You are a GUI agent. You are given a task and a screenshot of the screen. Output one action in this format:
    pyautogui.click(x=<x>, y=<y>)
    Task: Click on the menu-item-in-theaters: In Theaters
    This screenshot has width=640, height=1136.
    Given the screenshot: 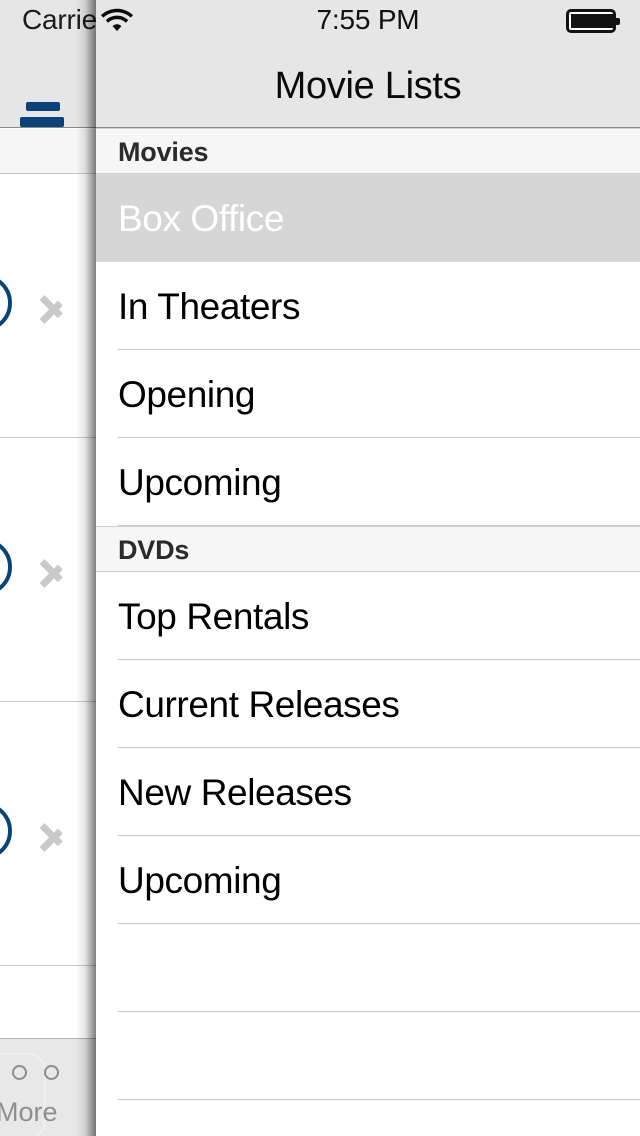 What is the action you would take?
    pyautogui.click(x=368, y=306)
    